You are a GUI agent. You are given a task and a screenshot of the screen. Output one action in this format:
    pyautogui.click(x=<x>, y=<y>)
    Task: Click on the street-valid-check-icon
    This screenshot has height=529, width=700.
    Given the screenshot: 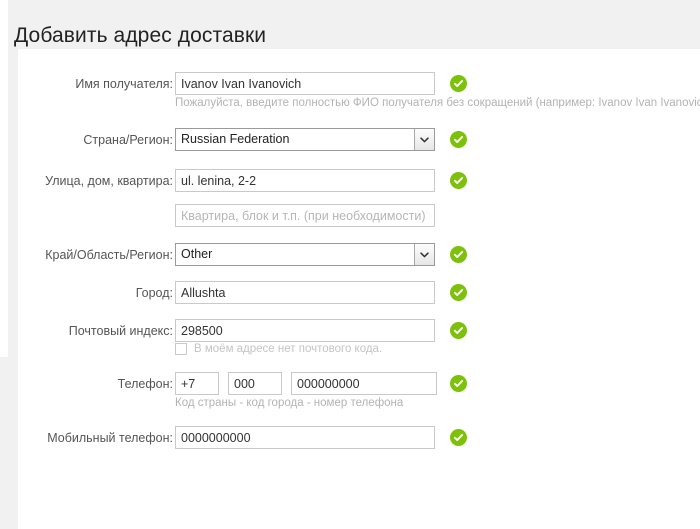 What is the action you would take?
    pyautogui.click(x=458, y=180)
    